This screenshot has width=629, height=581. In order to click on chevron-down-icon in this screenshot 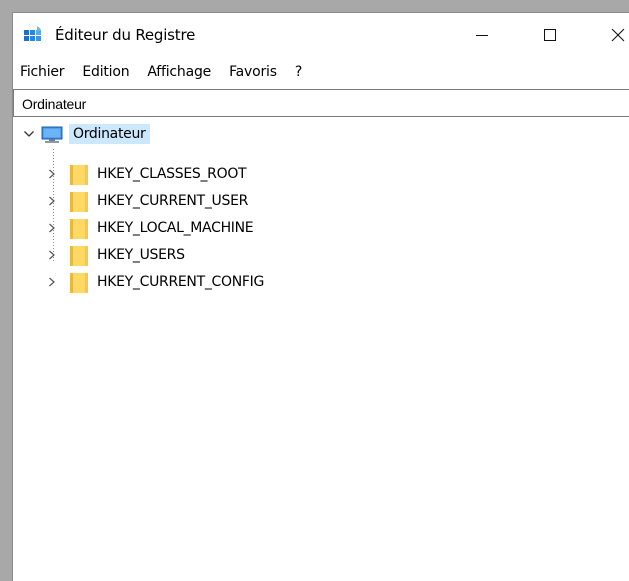, I will do `click(29, 134)`.